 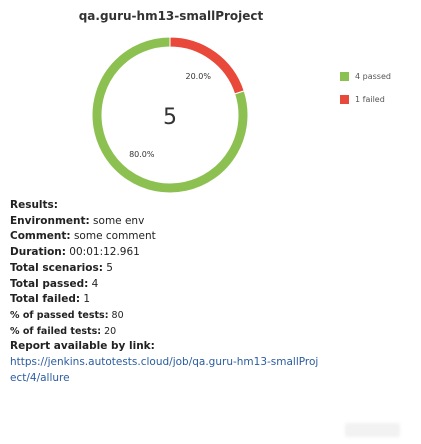 What do you see at coordinates (344, 76) in the screenshot?
I see `legend-swatch-passed` at bounding box center [344, 76].